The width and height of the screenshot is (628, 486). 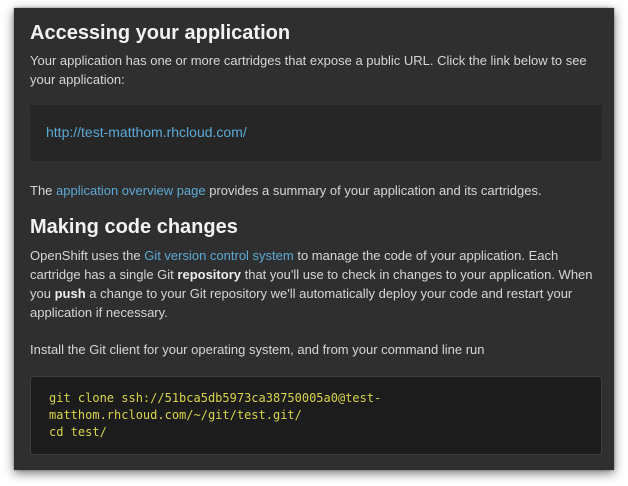 I want to click on code-line-clone-2: matthom.rhcloud.com/~/git/test.git/, so click(x=175, y=415).